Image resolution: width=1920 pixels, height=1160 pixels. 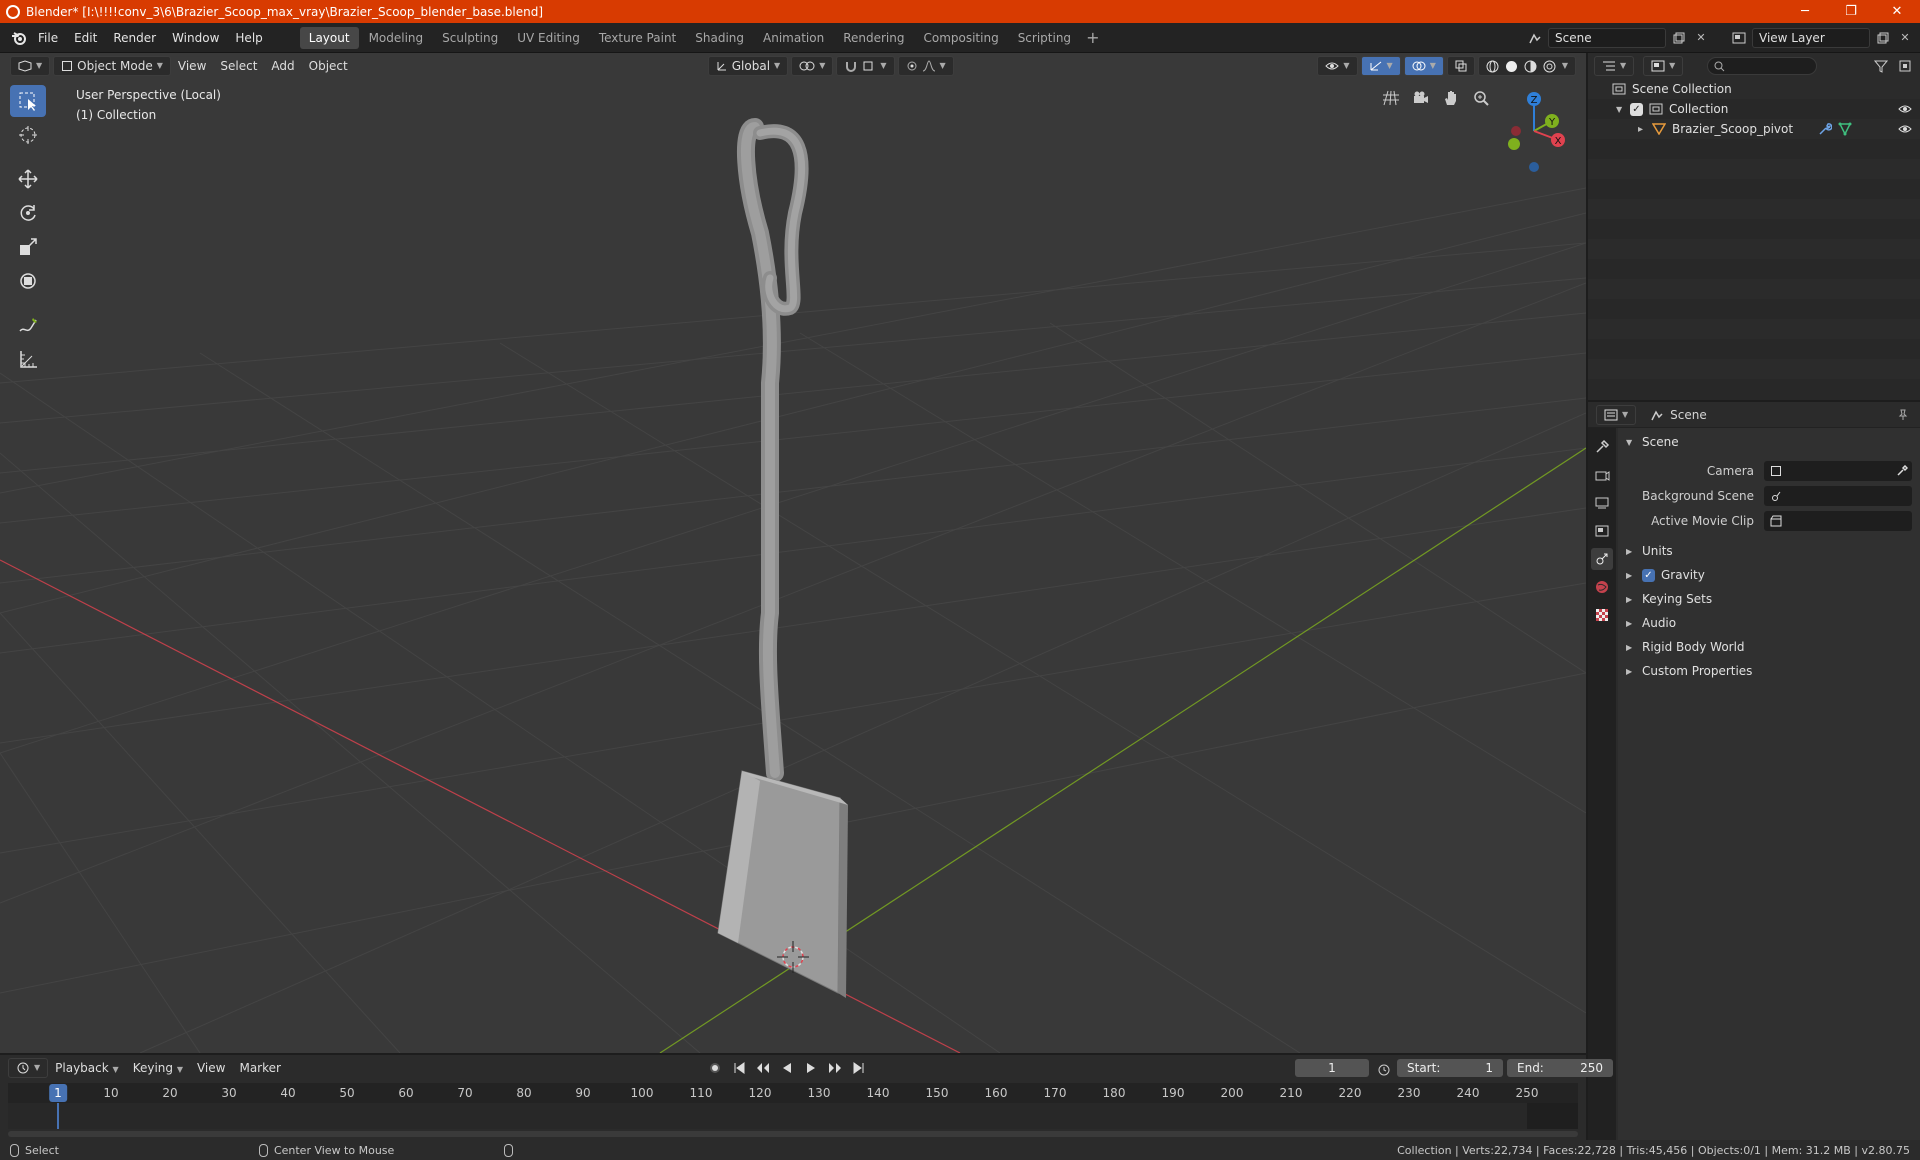 What do you see at coordinates (1530, 128) in the screenshot?
I see `navigation-gizmo: Z Y X` at bounding box center [1530, 128].